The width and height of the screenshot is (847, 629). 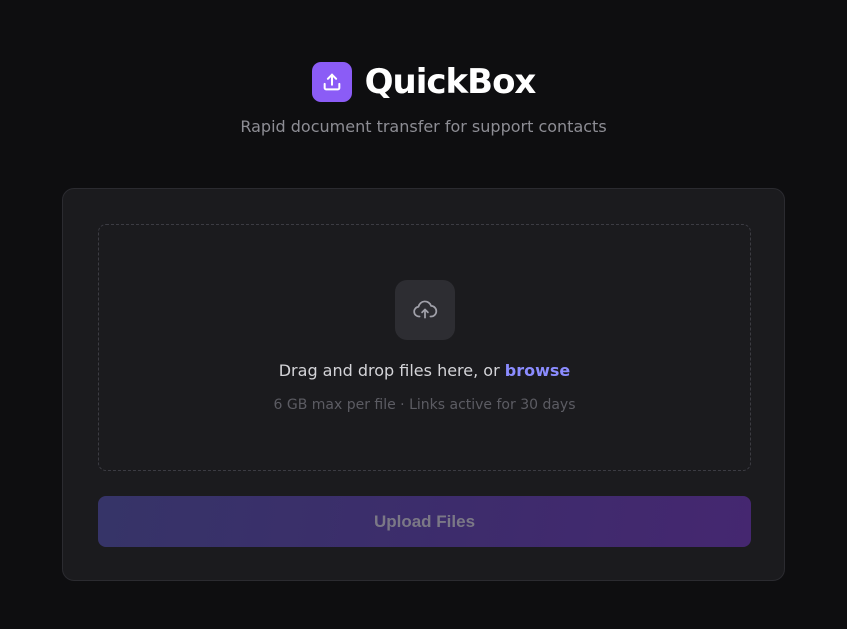 What do you see at coordinates (391, 370) in the screenshot?
I see `dropzone-prompt-text: Drag and drop files here, or` at bounding box center [391, 370].